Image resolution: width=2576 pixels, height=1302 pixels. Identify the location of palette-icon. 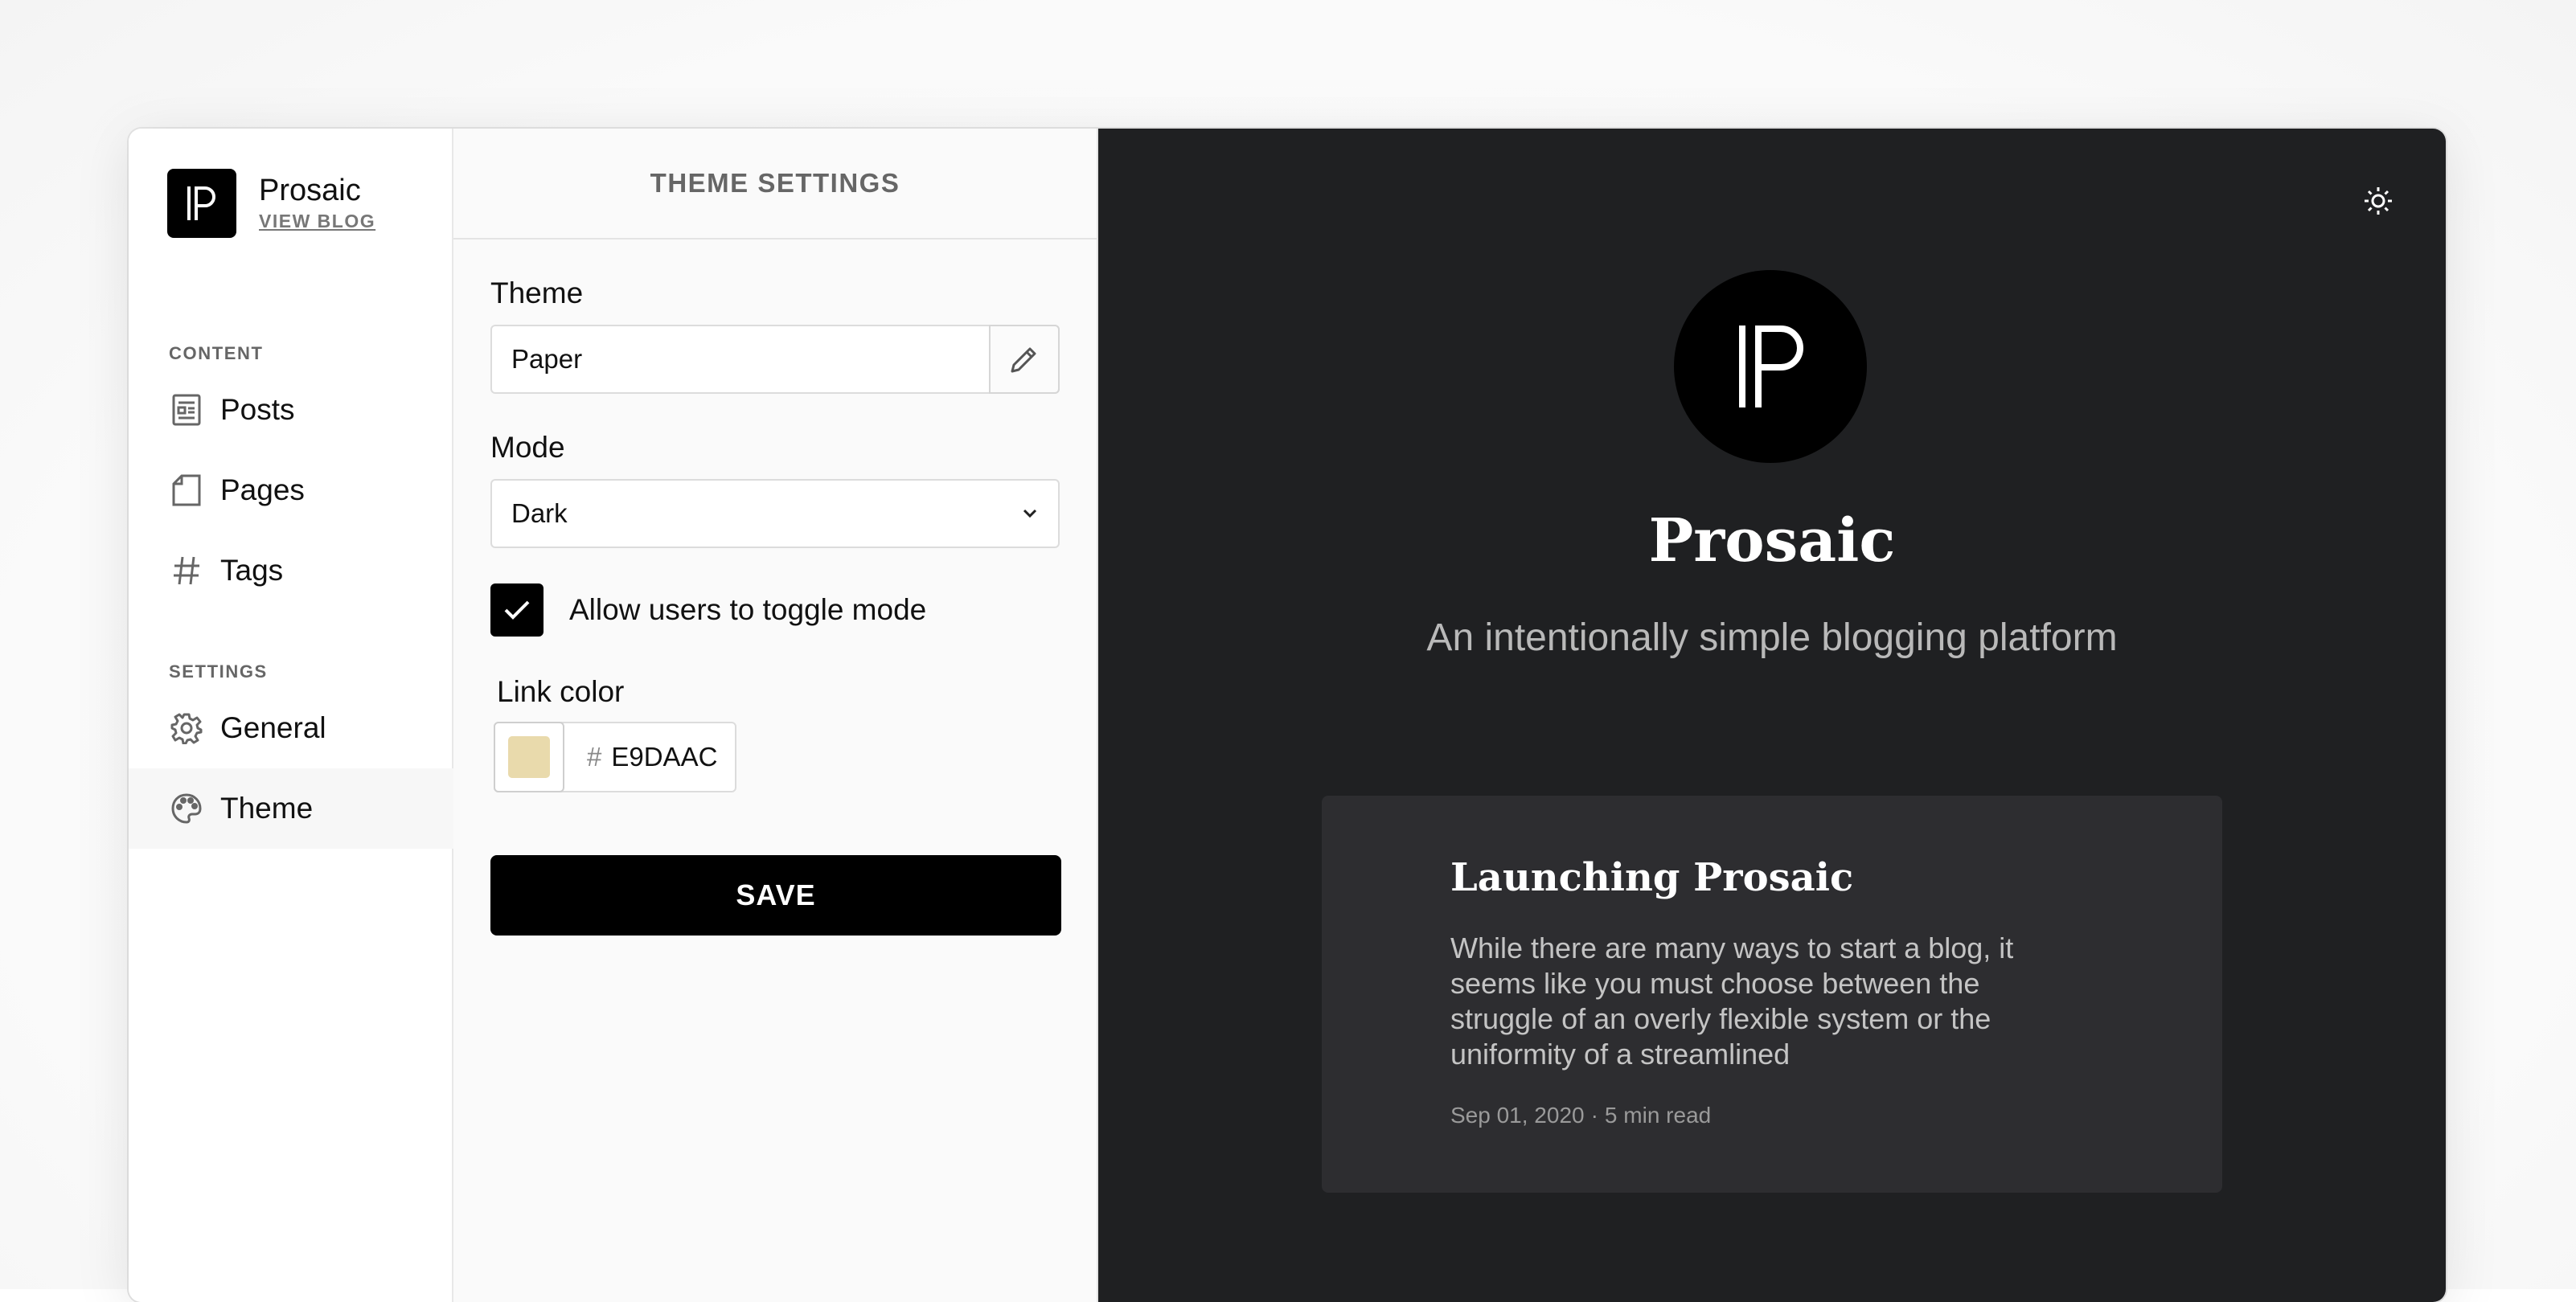
(186, 808).